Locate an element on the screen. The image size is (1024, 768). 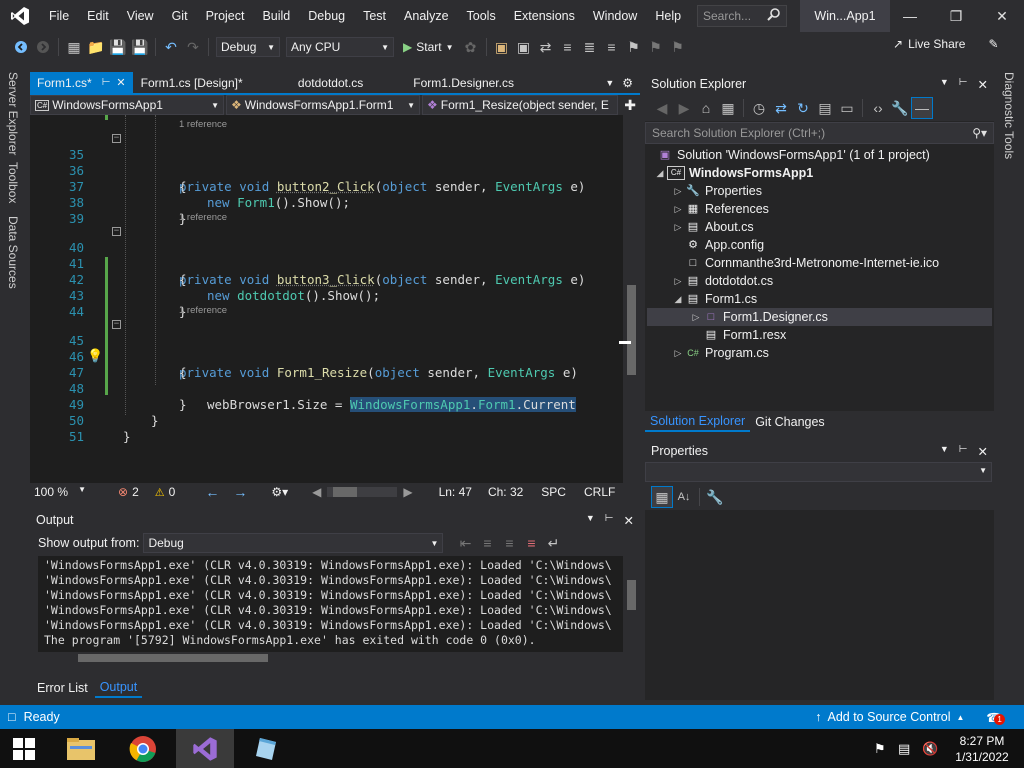
undo-icon: ↶ is located at coordinates (171, 47).